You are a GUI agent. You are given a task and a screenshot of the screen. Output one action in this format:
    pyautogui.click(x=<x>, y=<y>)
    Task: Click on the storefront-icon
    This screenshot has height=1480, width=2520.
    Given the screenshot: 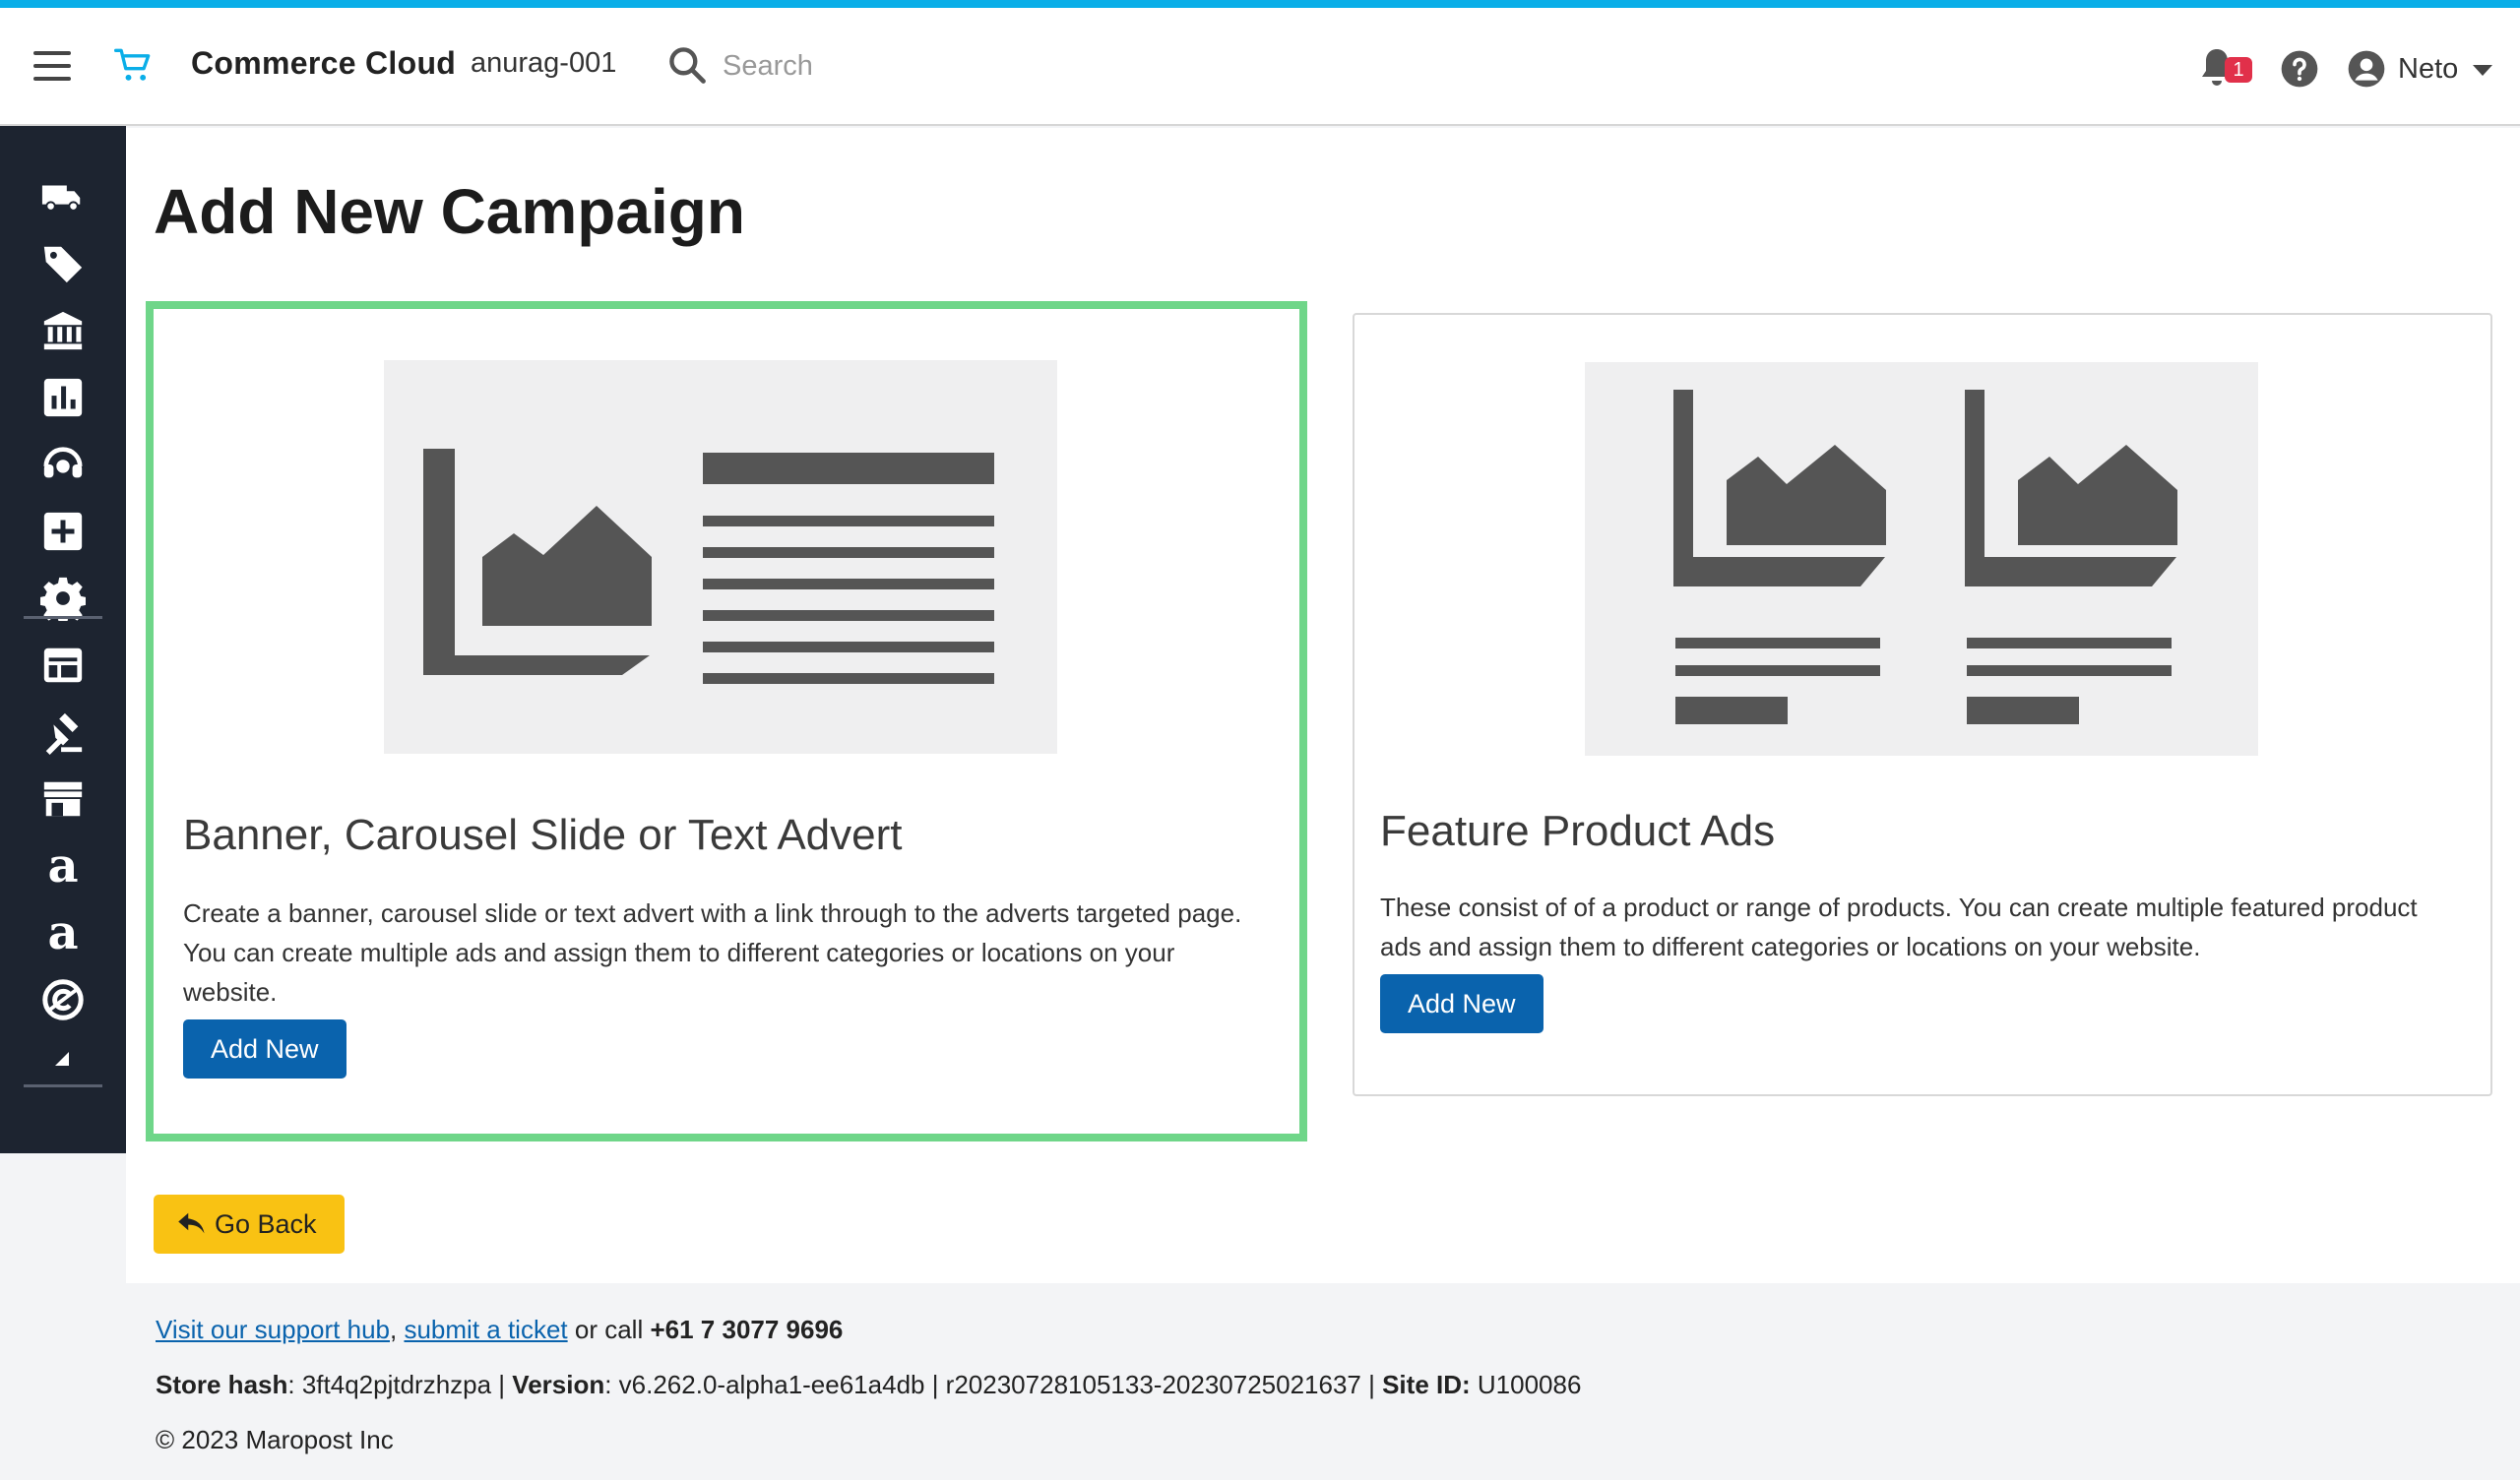 What is the action you would take?
    pyautogui.click(x=63, y=799)
    